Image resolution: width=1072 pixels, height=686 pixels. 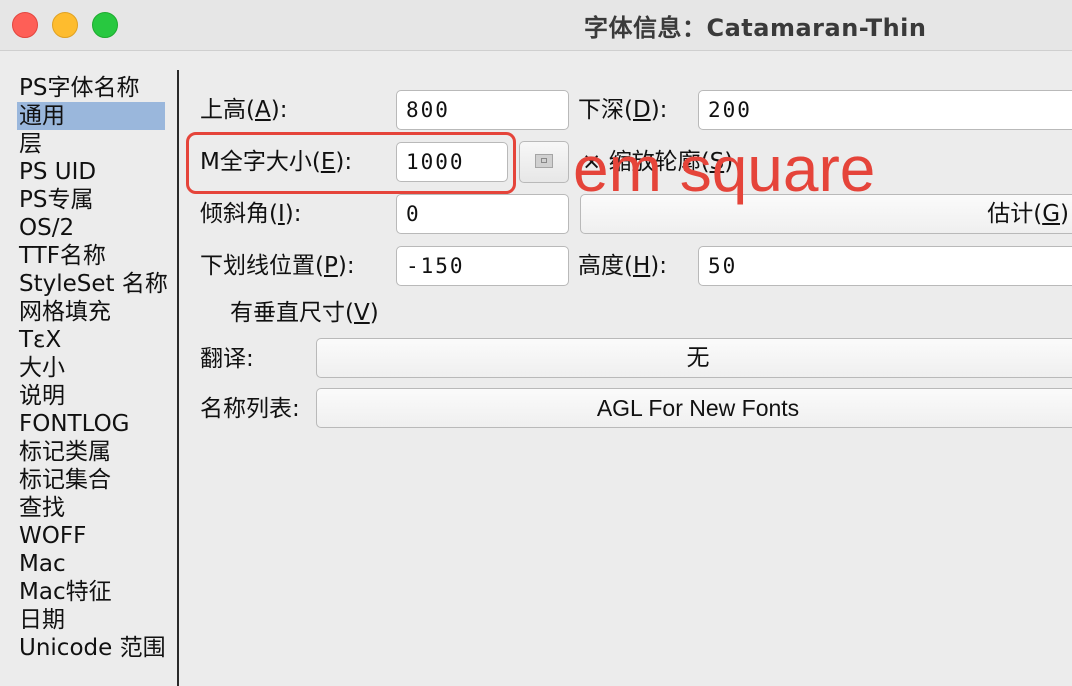 What do you see at coordinates (97, 228) in the screenshot?
I see `sidebar-item-os2: OS/2` at bounding box center [97, 228].